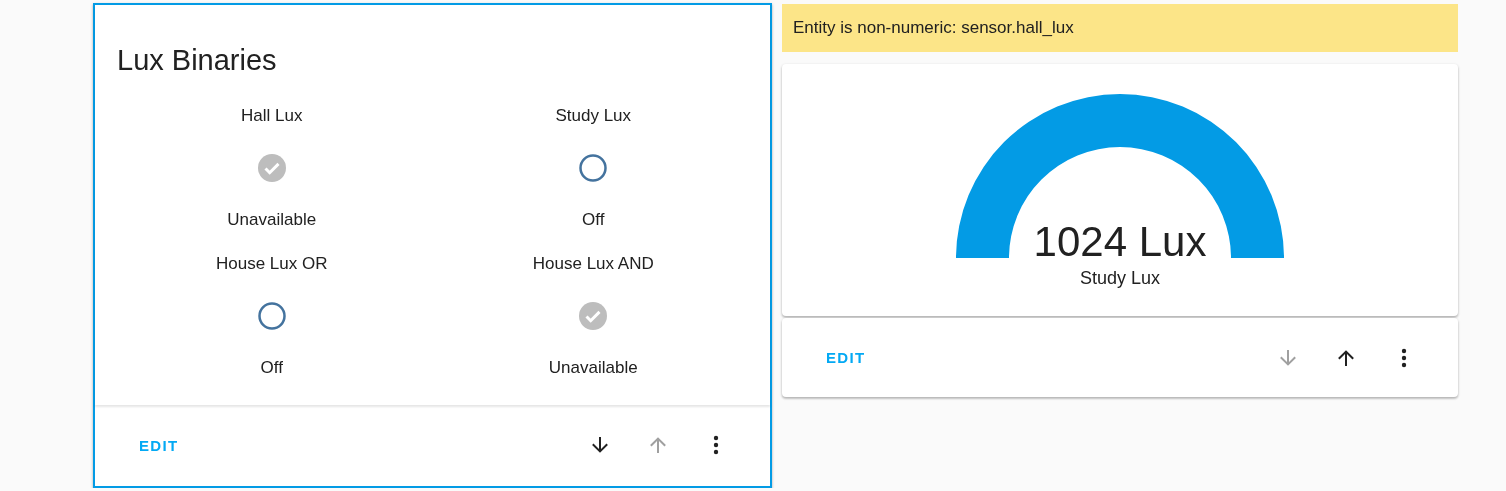 Image resolution: width=1506 pixels, height=491 pixels. What do you see at coordinates (1120, 242) in the screenshot?
I see `gauge-value: 1024 Lux` at bounding box center [1120, 242].